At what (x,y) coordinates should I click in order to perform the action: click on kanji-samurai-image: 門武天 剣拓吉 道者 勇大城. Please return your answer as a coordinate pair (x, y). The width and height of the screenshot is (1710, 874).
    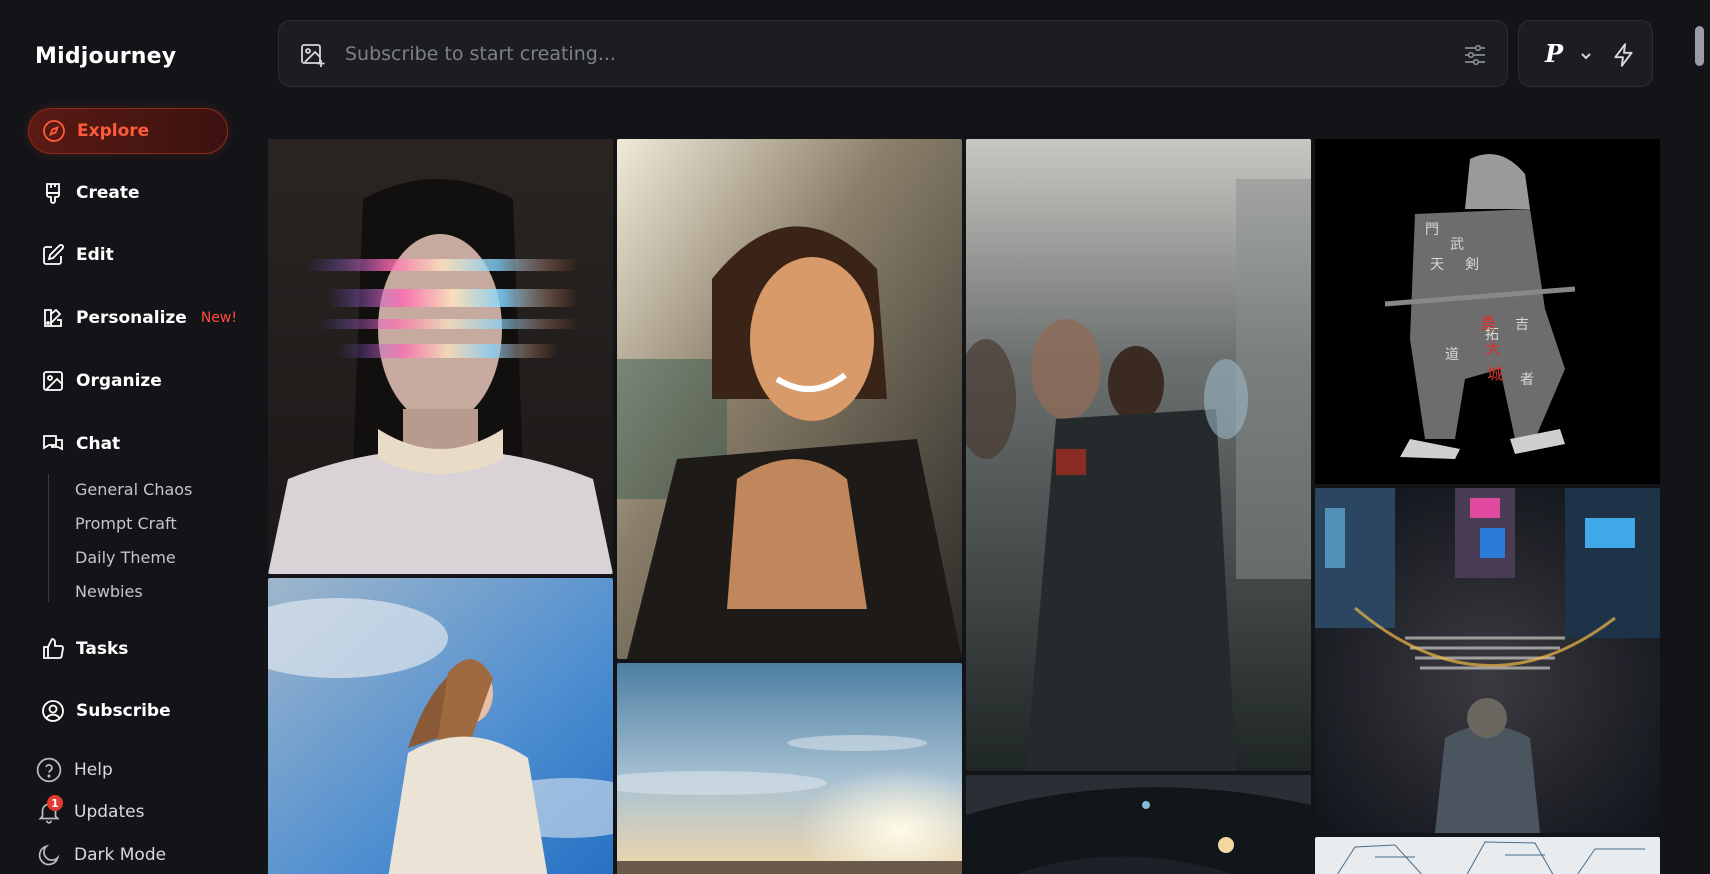
    Looking at the image, I should click on (1487, 311).